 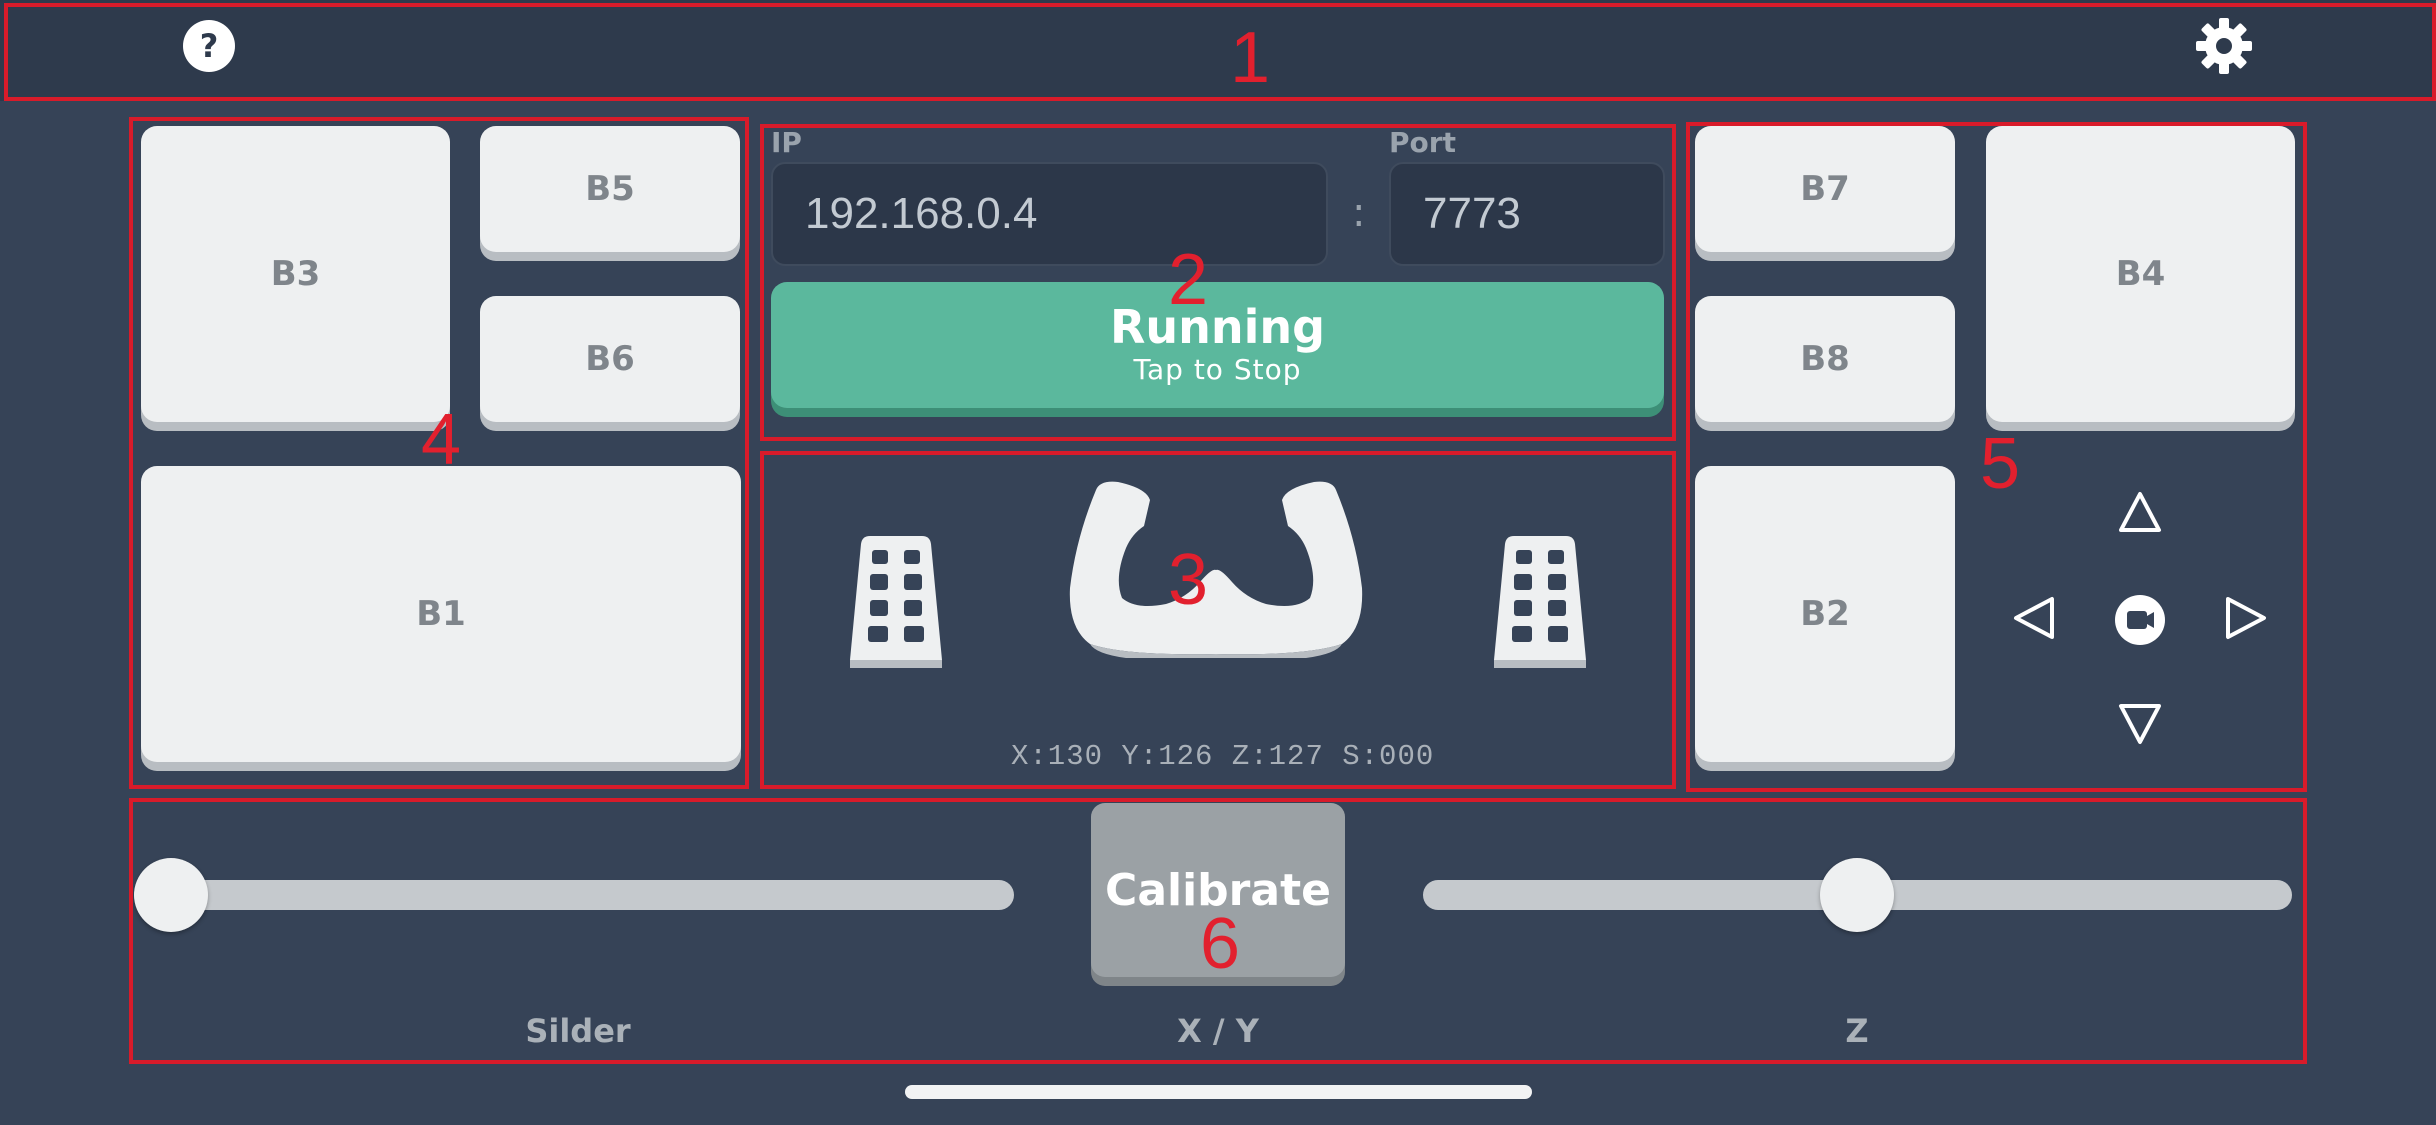 What do you see at coordinates (1220, 944) in the screenshot?
I see `annotation-number-6: 6` at bounding box center [1220, 944].